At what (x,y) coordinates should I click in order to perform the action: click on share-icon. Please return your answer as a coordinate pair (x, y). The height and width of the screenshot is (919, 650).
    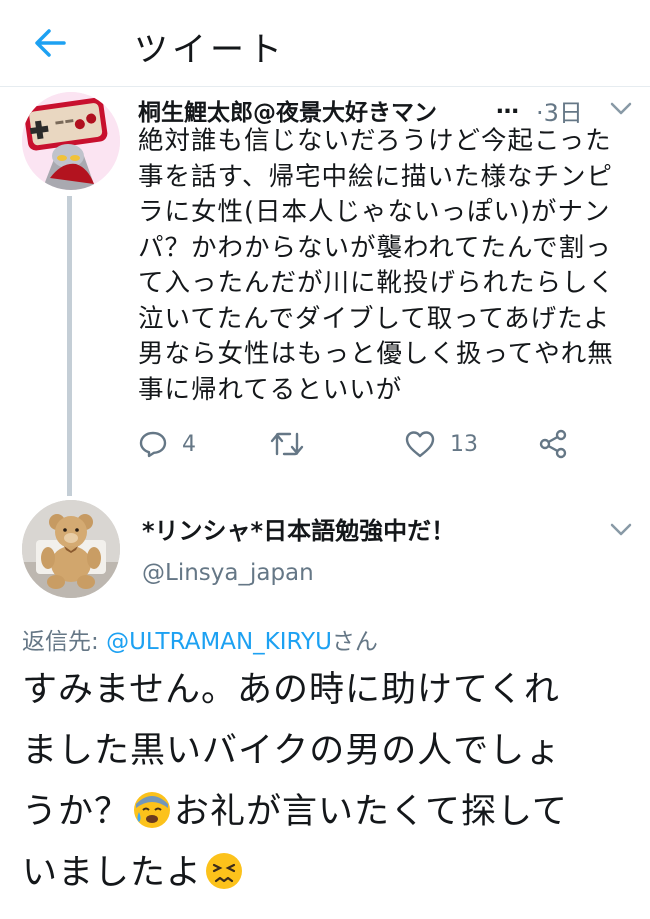
    Looking at the image, I should click on (553, 444).